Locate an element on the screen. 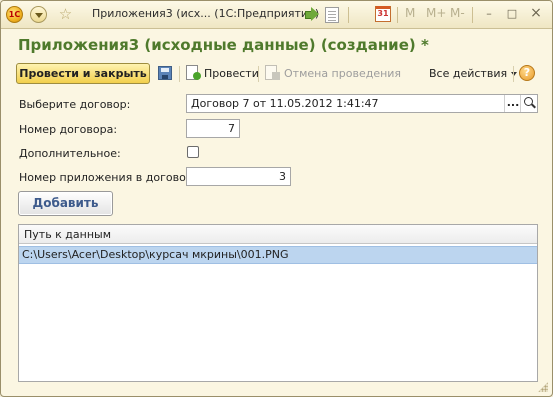 This screenshot has width=553, height=397. all-actions-menu: Все действия is located at coordinates (473, 73).